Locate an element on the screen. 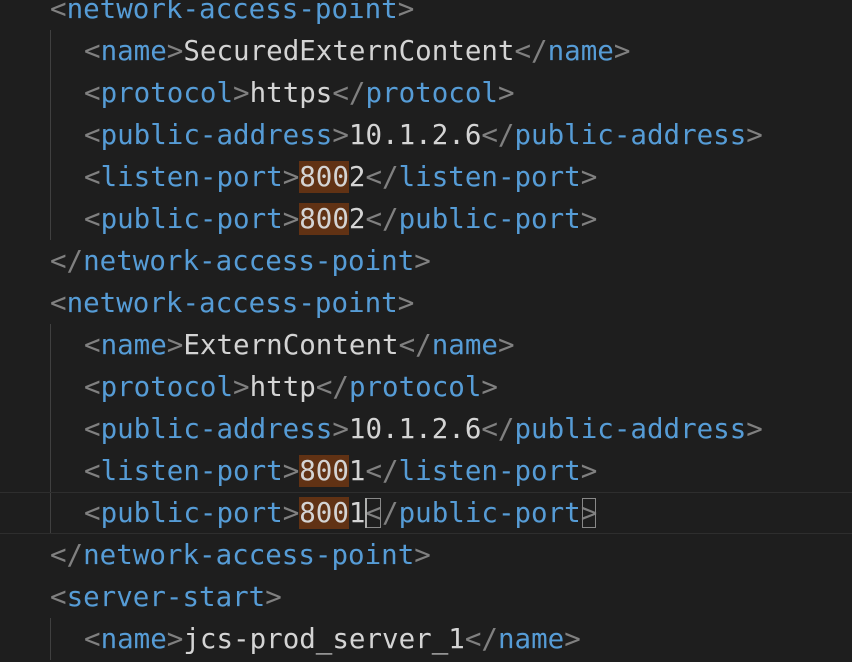  line-content: </network-access-point> is located at coordinates (240, 261).